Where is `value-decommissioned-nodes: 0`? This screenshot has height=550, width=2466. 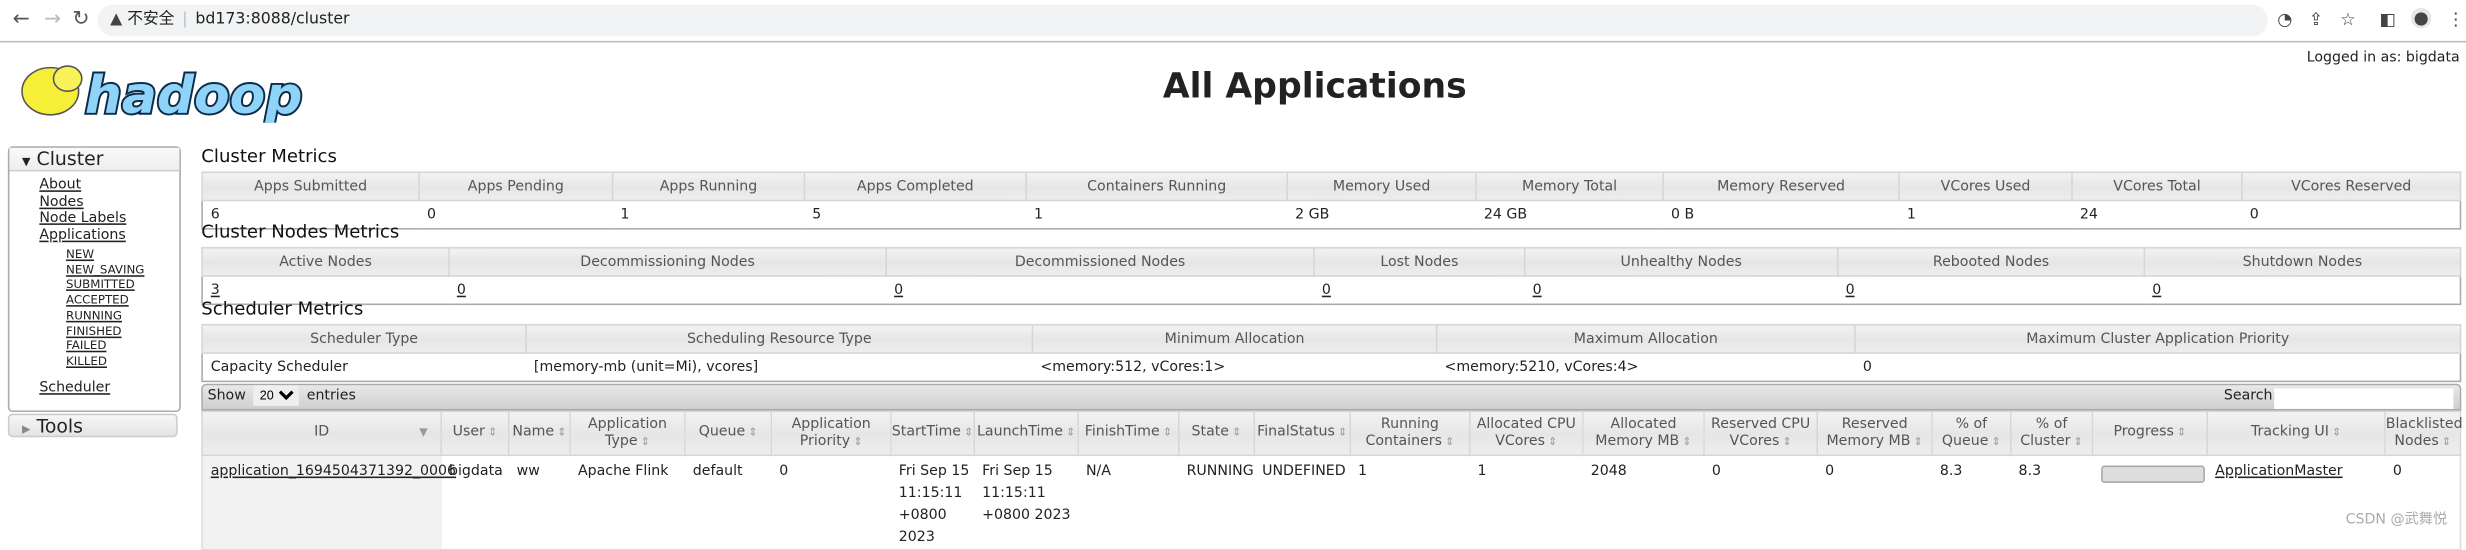
value-decommissioned-nodes: 0 is located at coordinates (1100, 290).